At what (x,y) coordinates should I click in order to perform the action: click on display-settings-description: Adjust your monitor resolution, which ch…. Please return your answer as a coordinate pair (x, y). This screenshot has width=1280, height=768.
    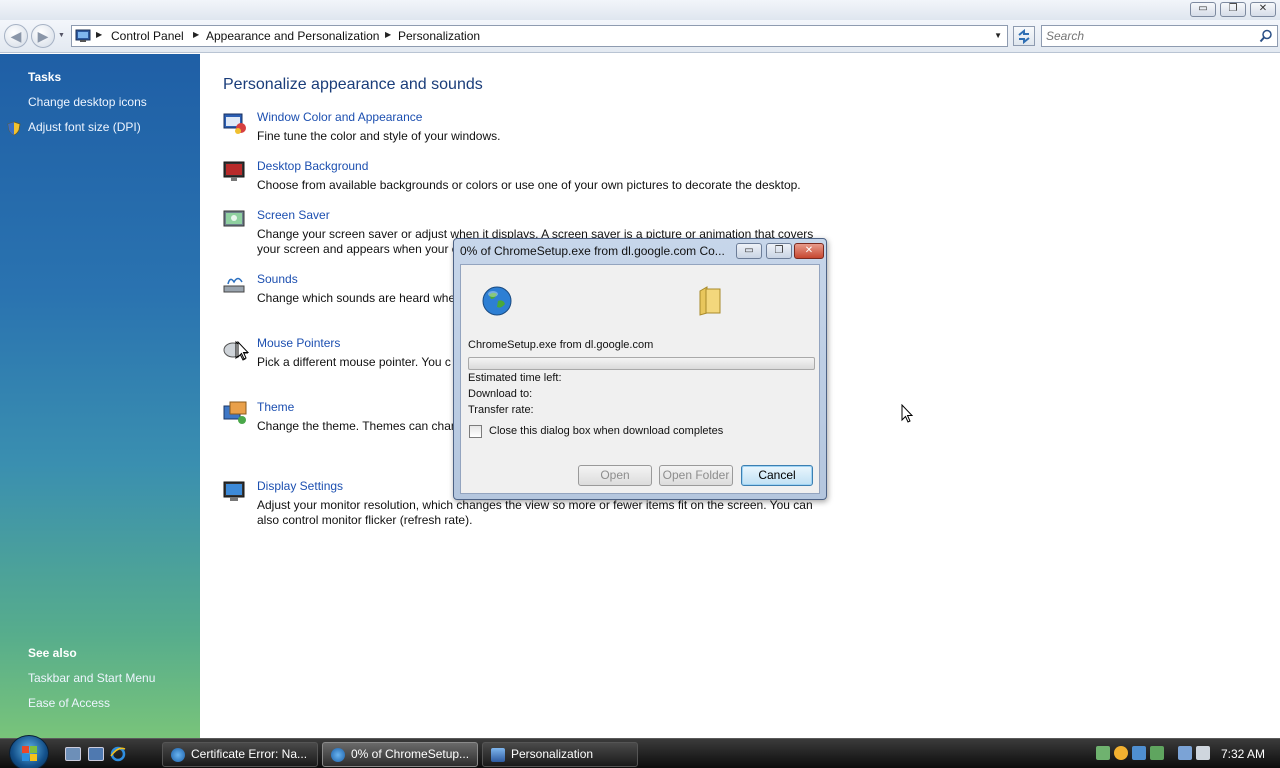
    Looking at the image, I should click on (535, 512).